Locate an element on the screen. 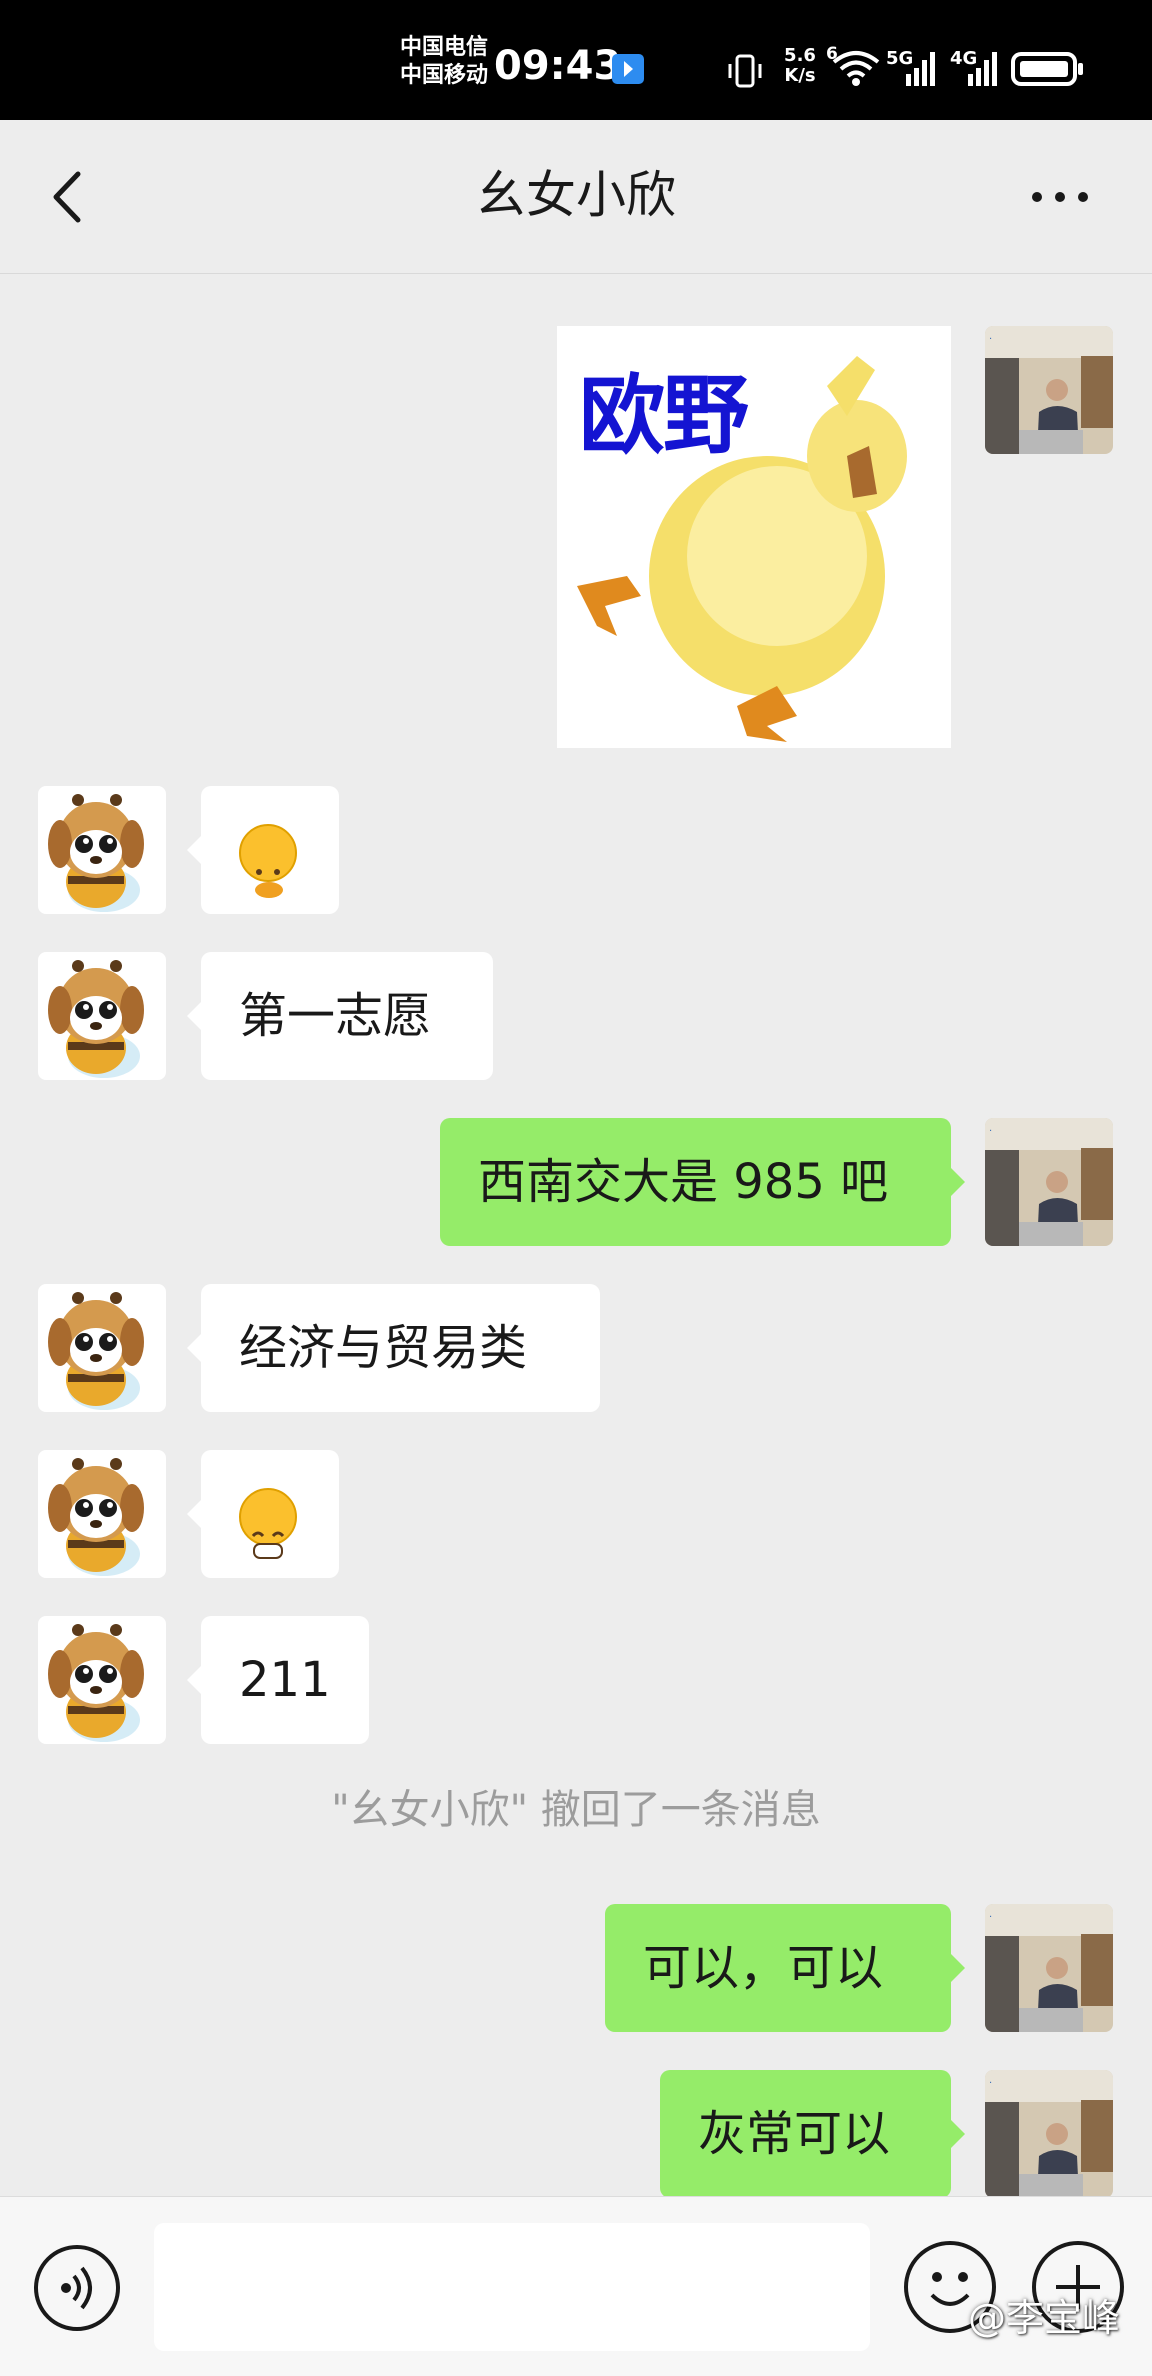  message-input is located at coordinates (512, 2287).